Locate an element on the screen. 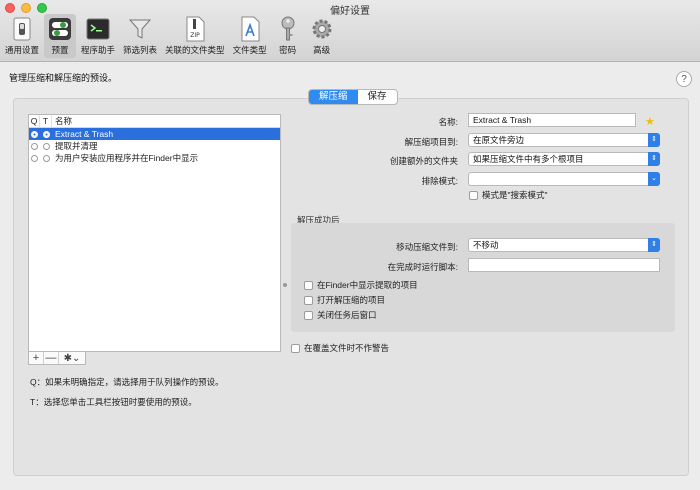 The height and width of the screenshot is (490, 700). remove-preset-button: — is located at coordinates (51, 358).